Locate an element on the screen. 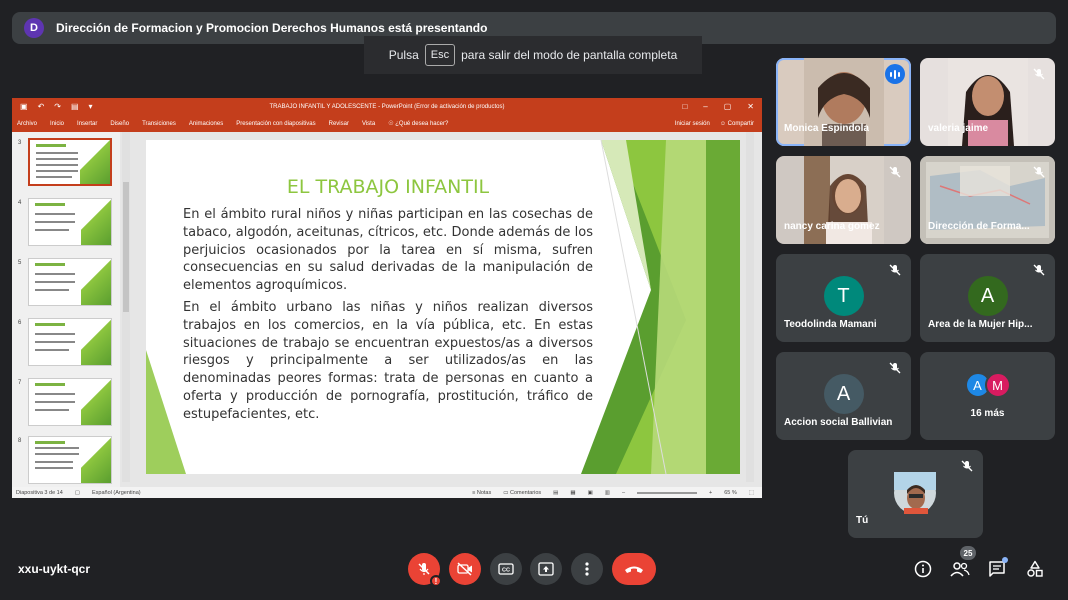 This screenshot has width=1068, height=600. slide-thumbnail: 8 is located at coordinates (64, 461).